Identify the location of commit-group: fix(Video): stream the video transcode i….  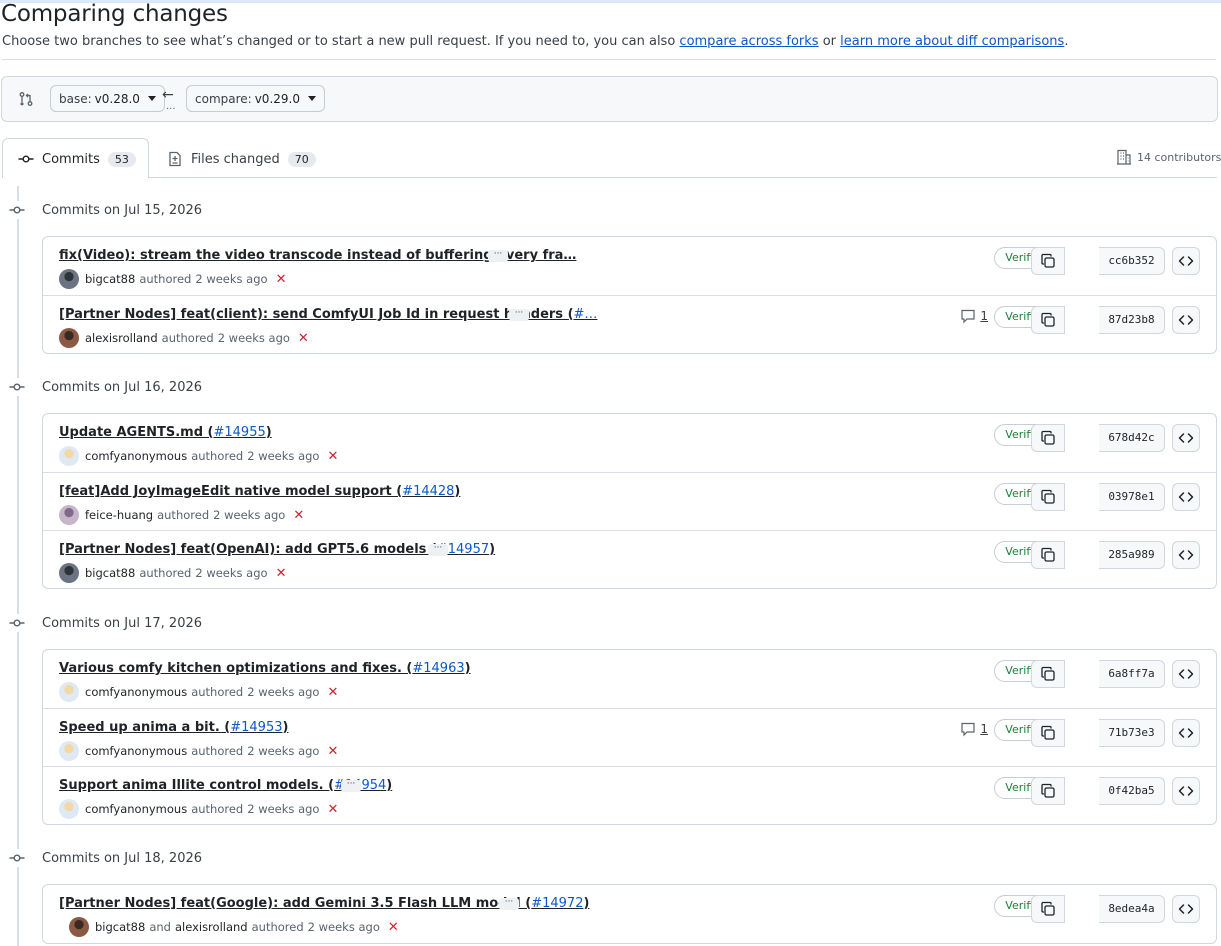
(629, 295).